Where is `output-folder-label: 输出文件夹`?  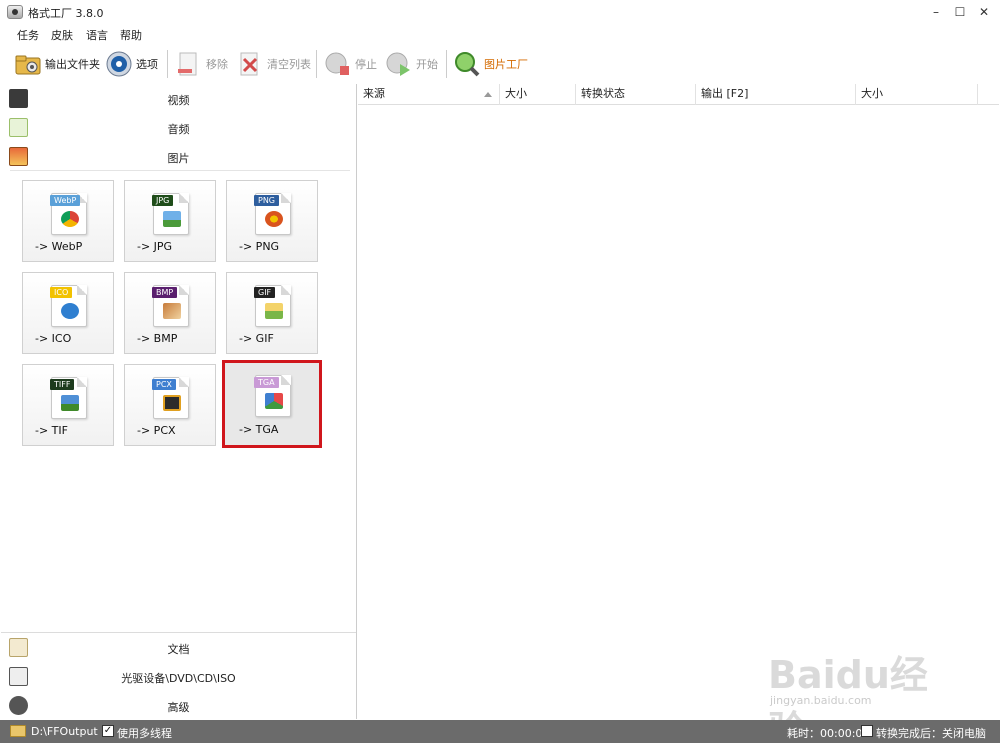 output-folder-label: 输出文件夹 is located at coordinates (72, 64).